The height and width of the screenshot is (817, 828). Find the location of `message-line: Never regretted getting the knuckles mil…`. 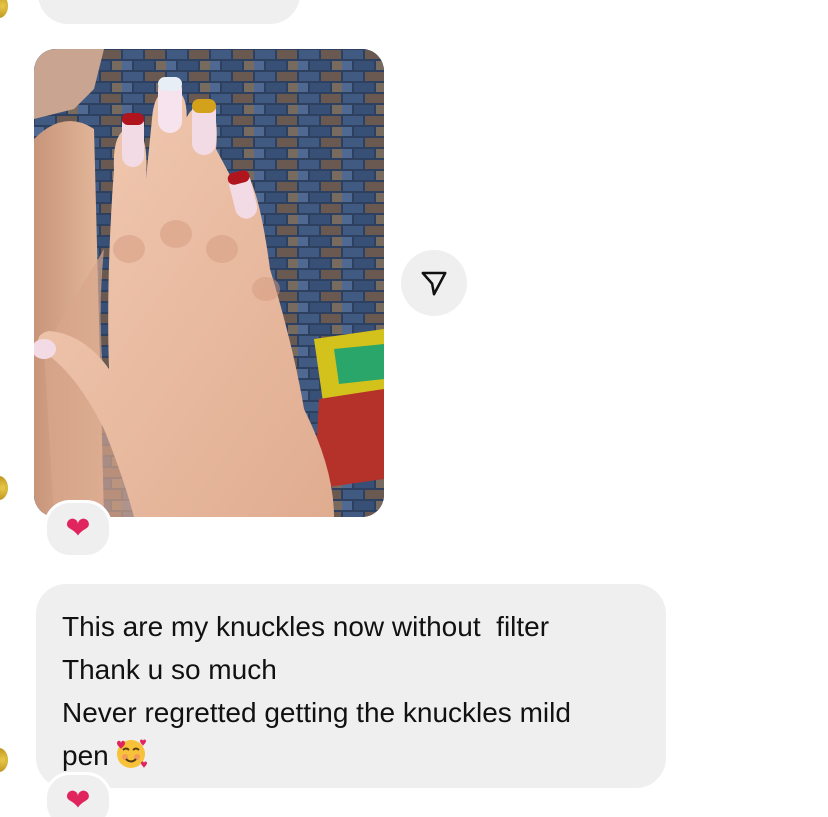

message-line: Never regretted getting the knuckles mil… is located at coordinates (316, 712).